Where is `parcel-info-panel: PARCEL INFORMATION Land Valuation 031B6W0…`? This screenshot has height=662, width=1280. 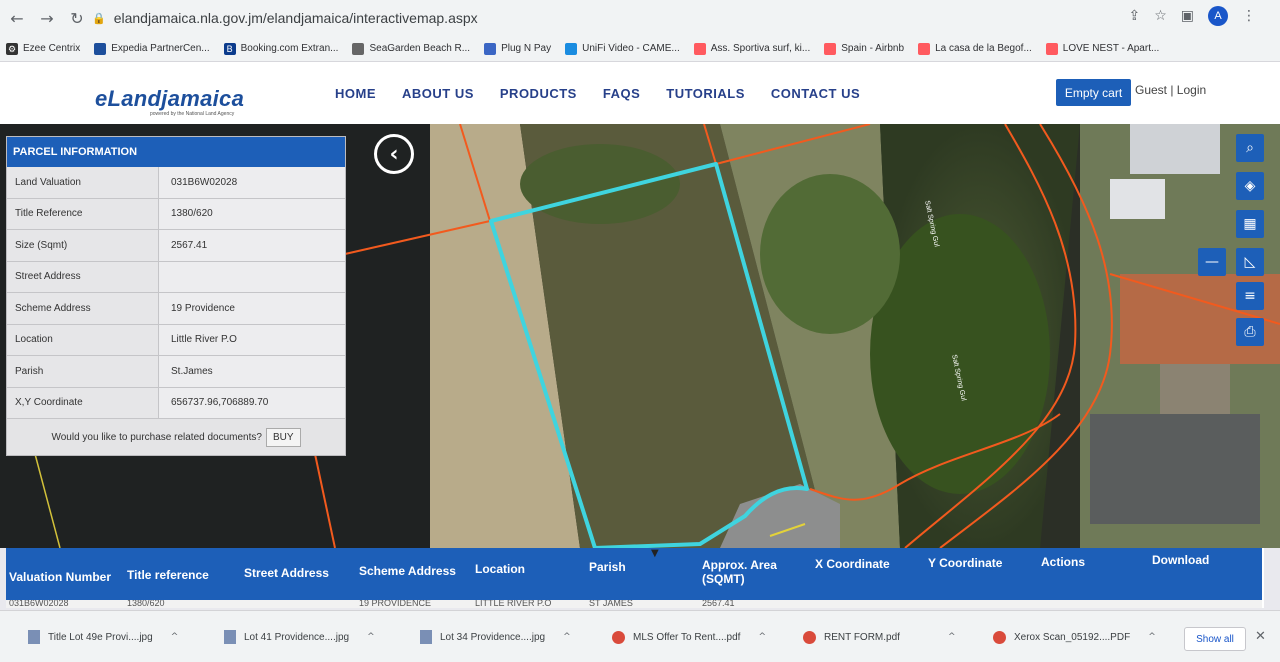
parcel-info-panel: PARCEL INFORMATION Land Valuation 031B6W0… is located at coordinates (176, 296).